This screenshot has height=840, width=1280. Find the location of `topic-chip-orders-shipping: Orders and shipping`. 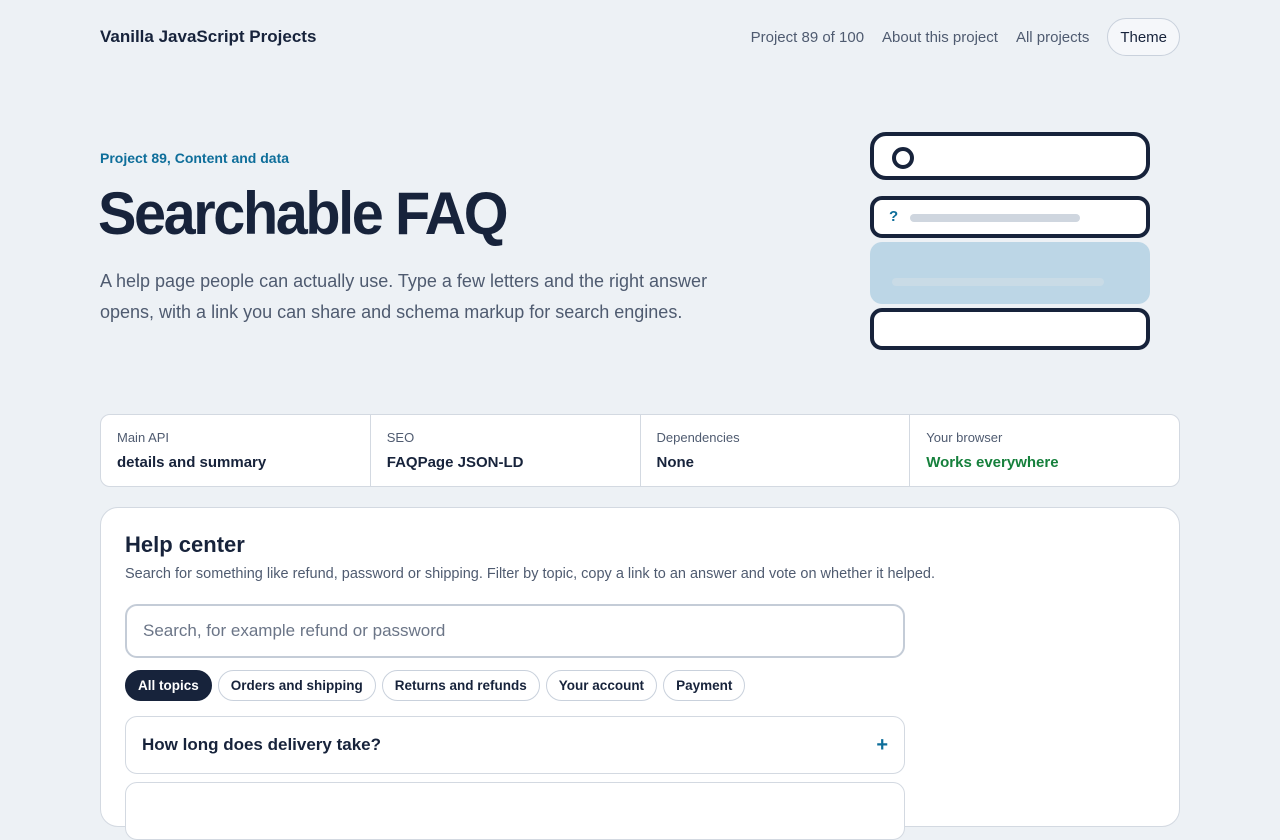

topic-chip-orders-shipping: Orders and shipping is located at coordinates (296, 685).